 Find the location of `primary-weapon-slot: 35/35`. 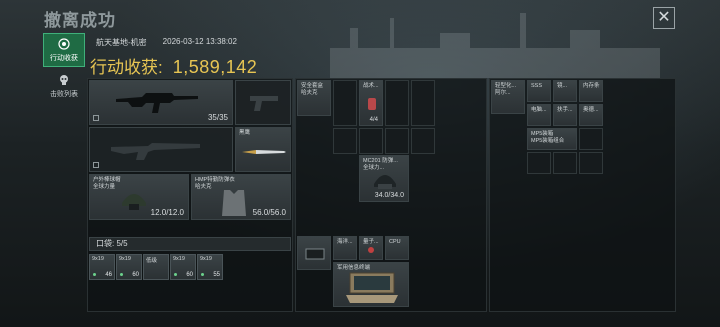

primary-weapon-slot: 35/35 is located at coordinates (161, 102).